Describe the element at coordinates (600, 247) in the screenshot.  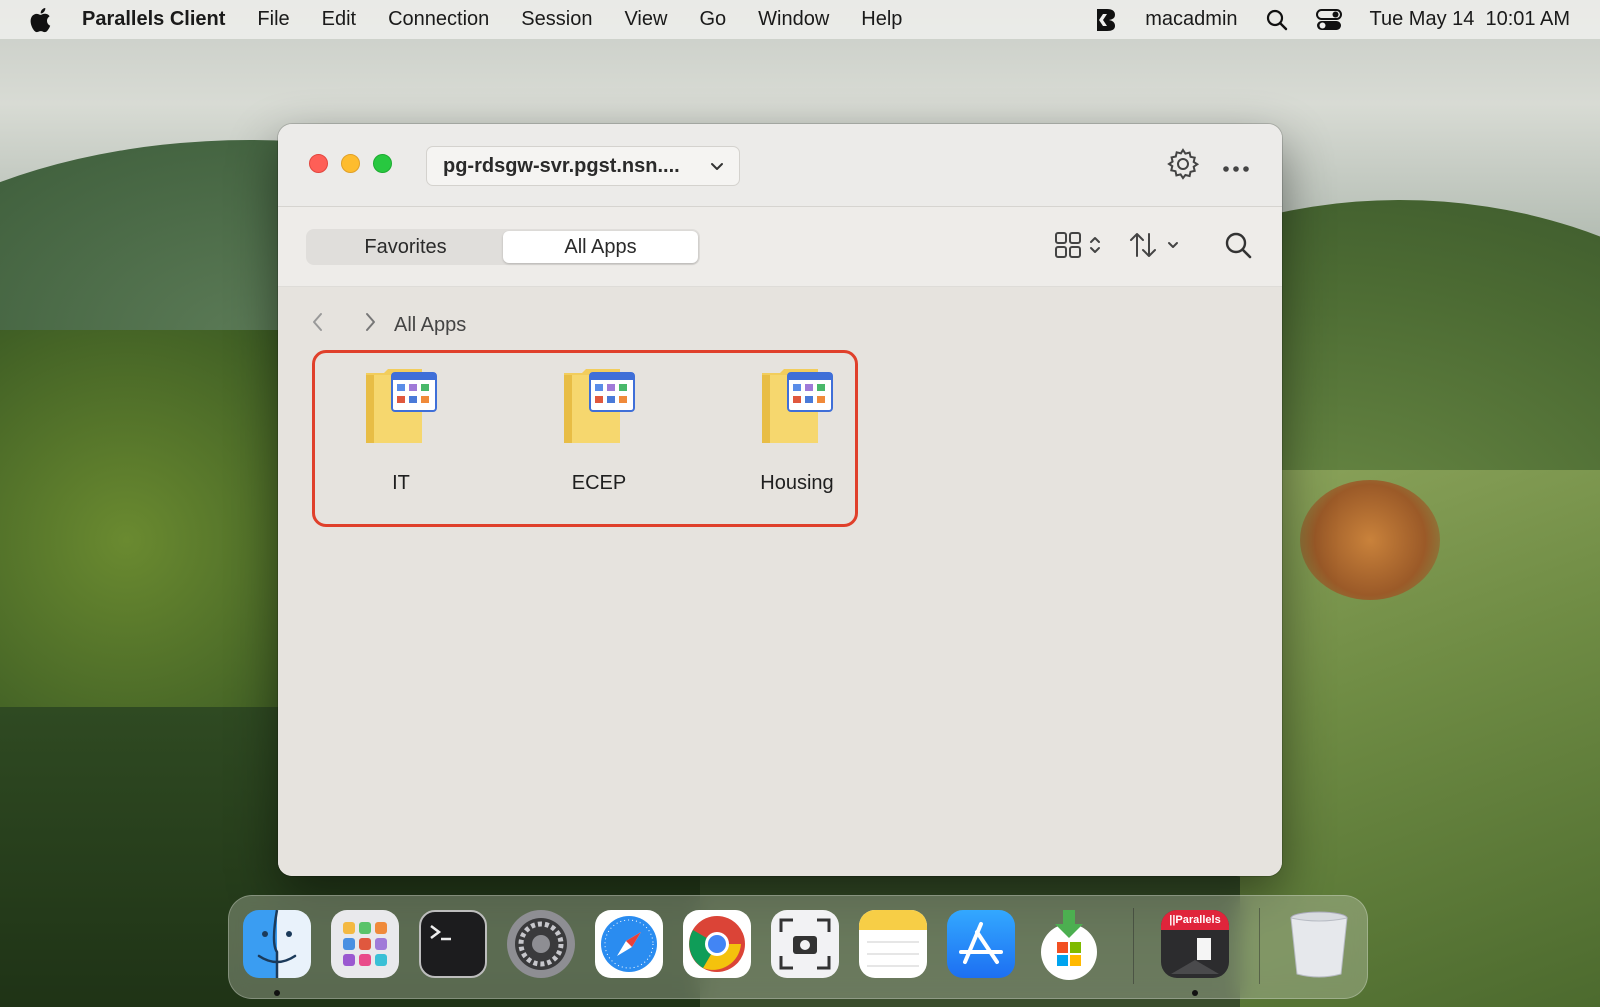
I see `tab-all-apps: All Apps` at that location.